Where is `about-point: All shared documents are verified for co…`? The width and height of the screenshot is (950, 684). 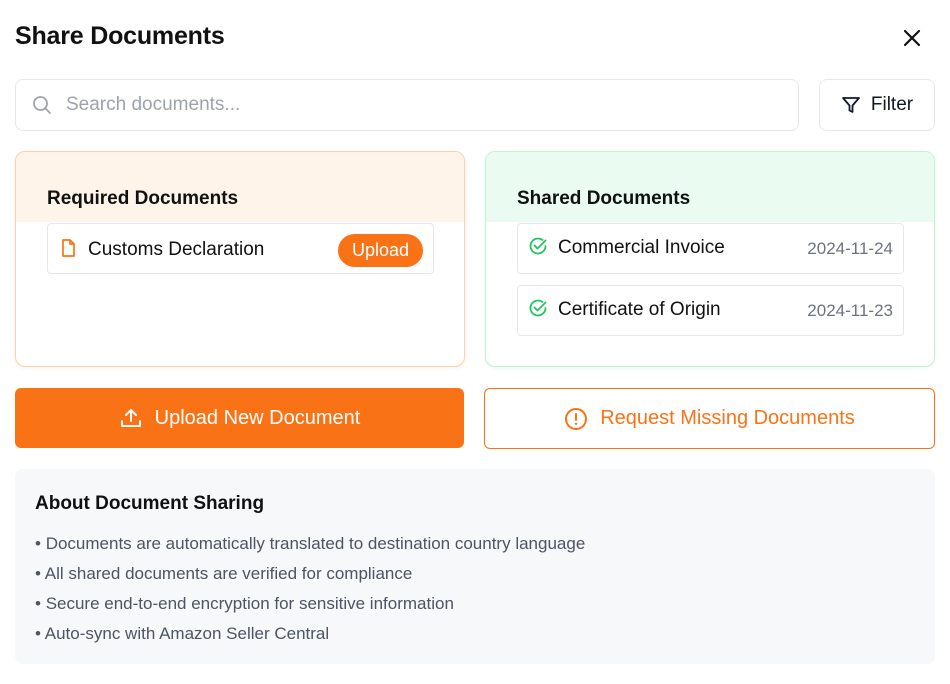 about-point: All shared documents are verified for co… is located at coordinates (485, 574).